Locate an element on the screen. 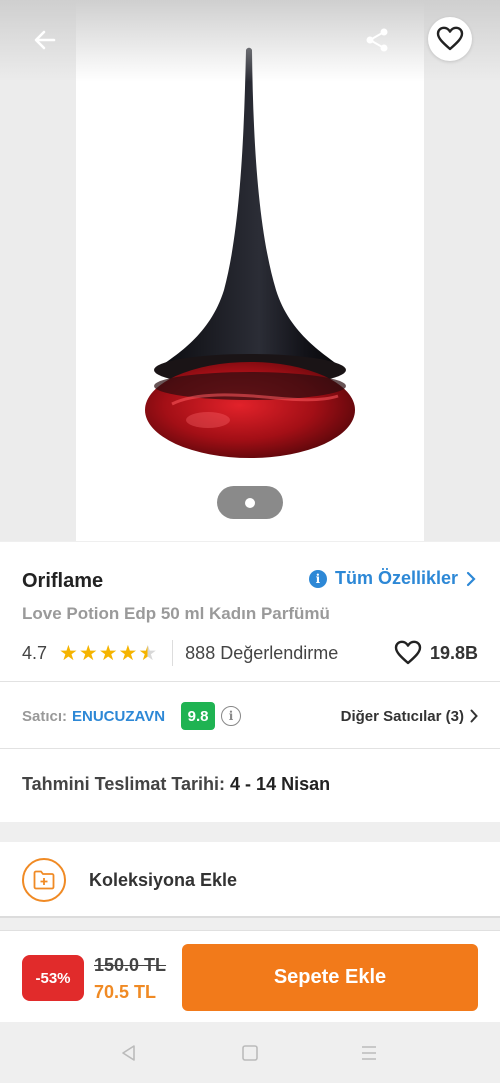 The image size is (500, 1083). other-sellers-link: Diğer Satıcılar (3) is located at coordinates (409, 716).